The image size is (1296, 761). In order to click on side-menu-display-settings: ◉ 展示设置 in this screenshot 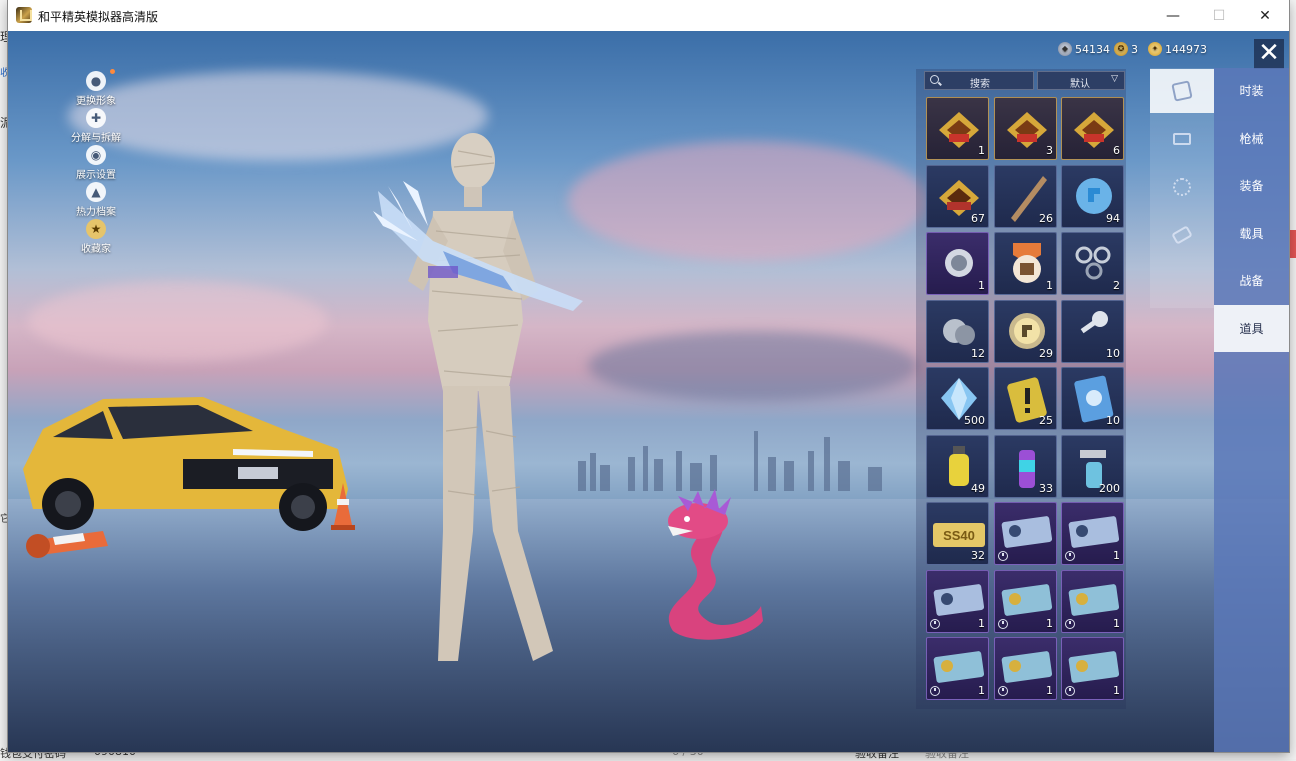, I will do `click(96, 163)`.